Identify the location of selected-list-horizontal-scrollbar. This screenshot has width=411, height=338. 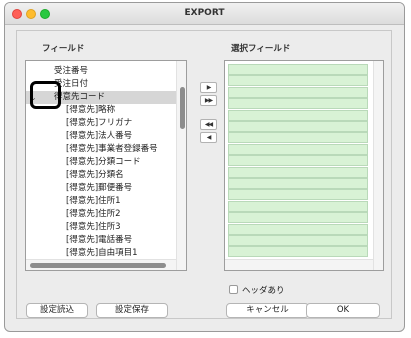
(299, 264).